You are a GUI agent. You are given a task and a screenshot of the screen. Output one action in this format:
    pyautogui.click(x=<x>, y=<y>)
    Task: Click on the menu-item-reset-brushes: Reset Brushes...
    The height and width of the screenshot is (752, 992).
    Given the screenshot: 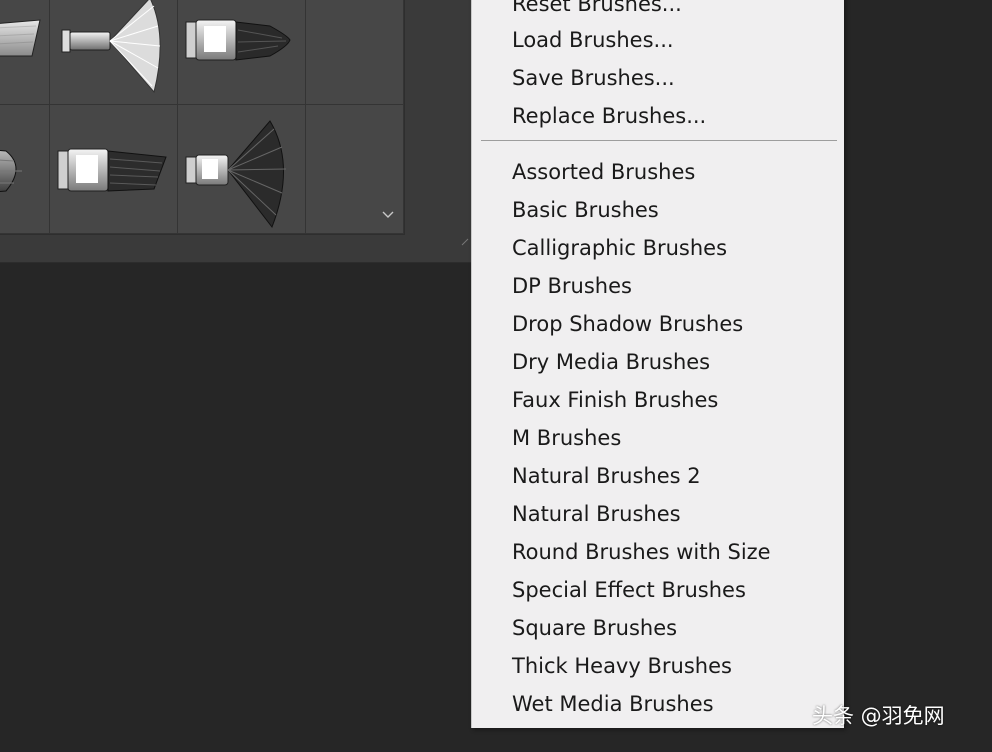 What is the action you would take?
    pyautogui.click(x=597, y=11)
    